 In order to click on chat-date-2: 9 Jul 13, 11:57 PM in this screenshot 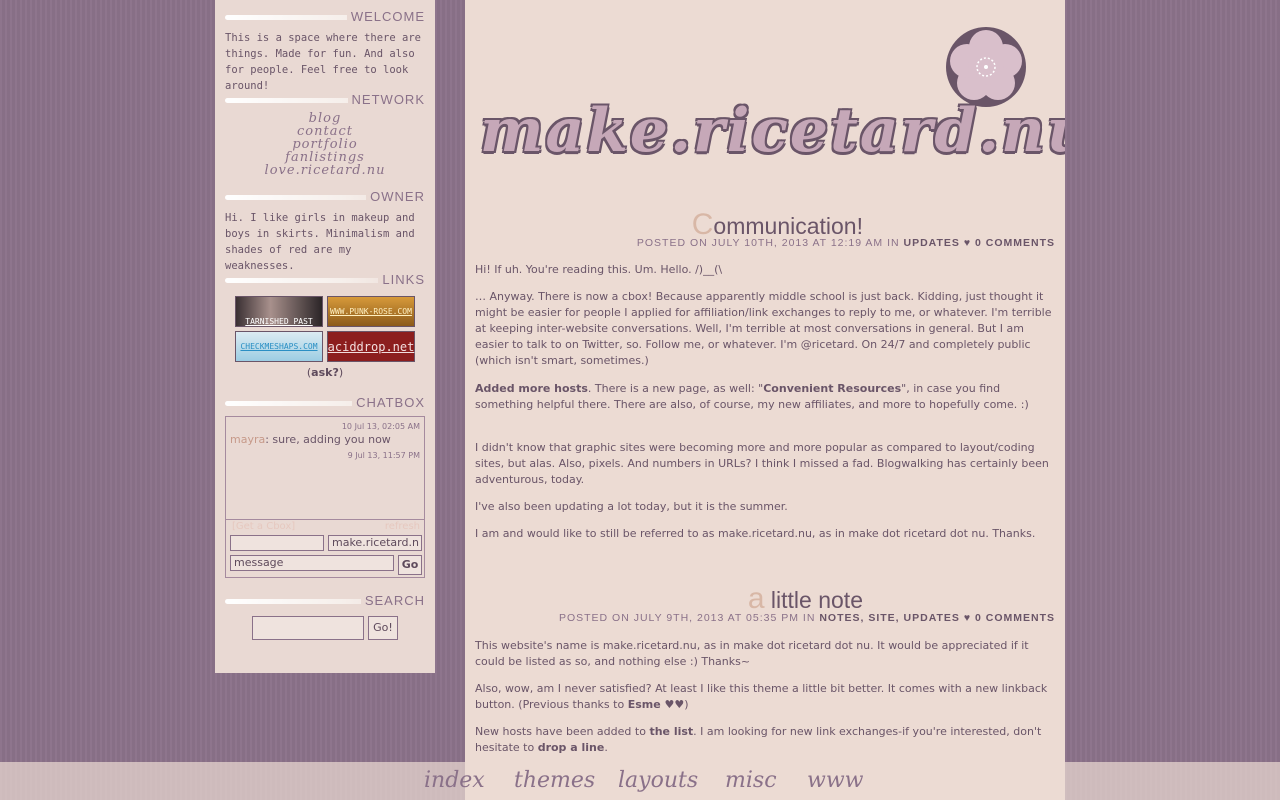, I will do `click(383, 455)`.